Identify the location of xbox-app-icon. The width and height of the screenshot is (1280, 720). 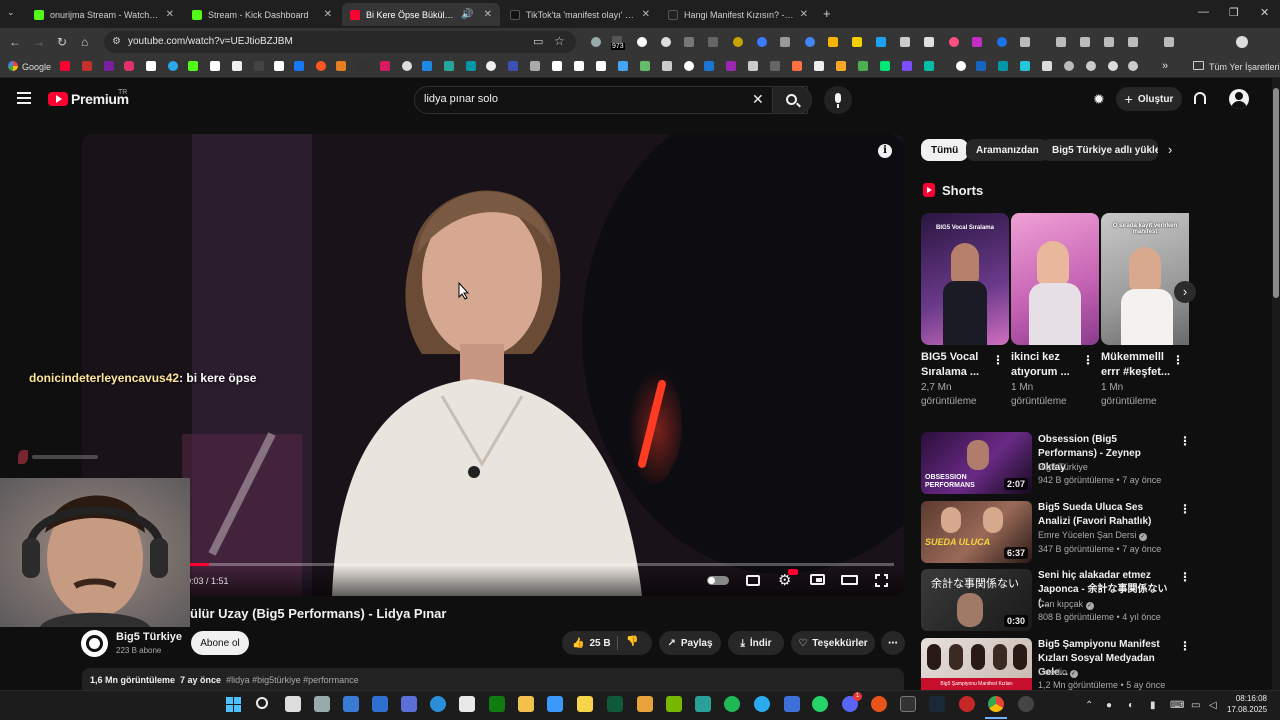
(497, 704).